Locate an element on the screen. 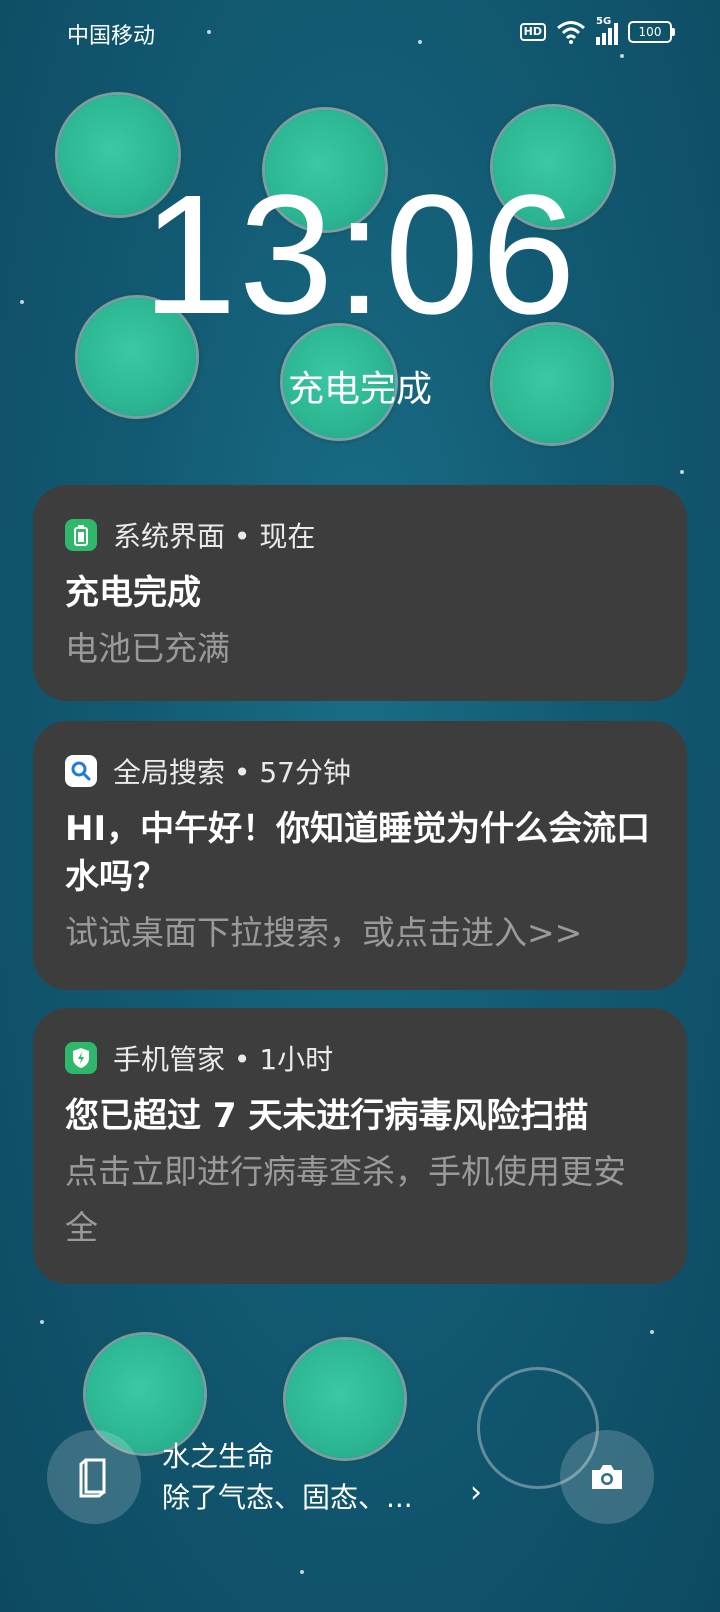  status-bar: 中国移动 HD 5G 100 is located at coordinates (360, 32).